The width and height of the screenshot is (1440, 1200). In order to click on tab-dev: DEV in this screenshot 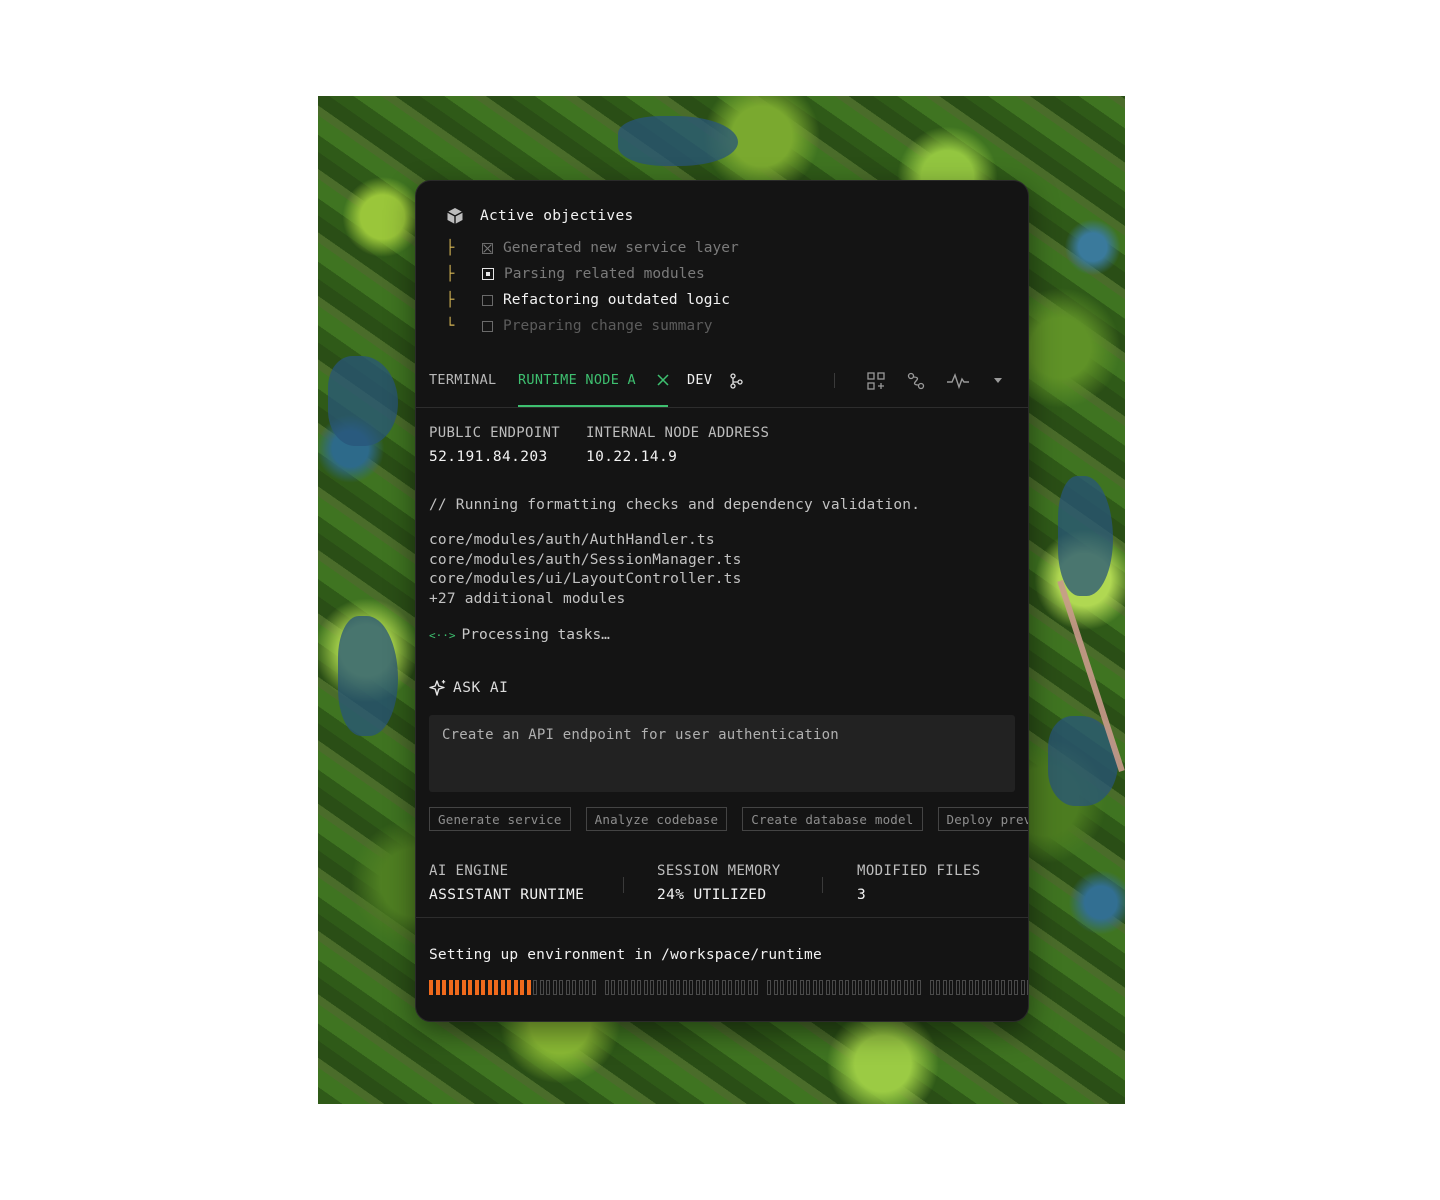, I will do `click(699, 386)`.